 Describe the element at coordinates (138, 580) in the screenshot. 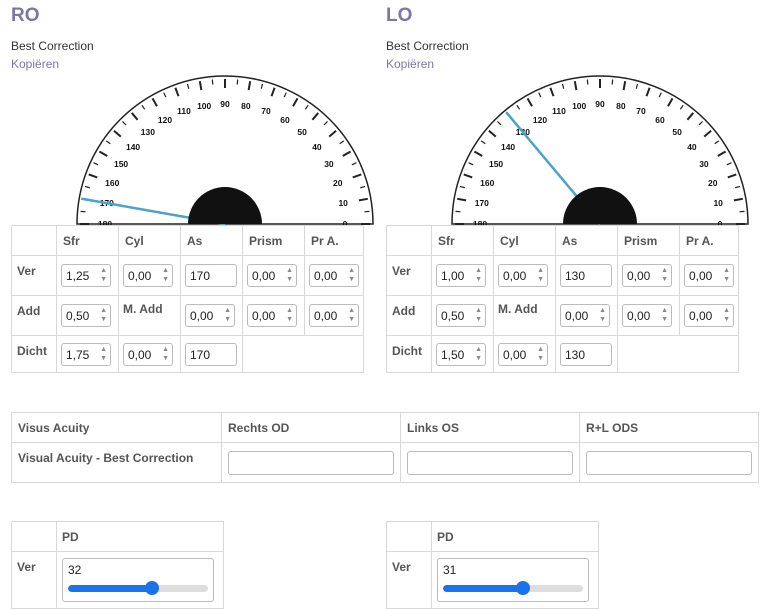

I see `pd-field: 32` at that location.